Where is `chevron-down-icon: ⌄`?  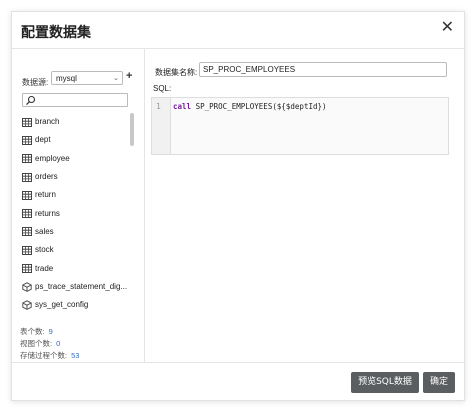
chevron-down-icon: ⌄ is located at coordinates (116, 78).